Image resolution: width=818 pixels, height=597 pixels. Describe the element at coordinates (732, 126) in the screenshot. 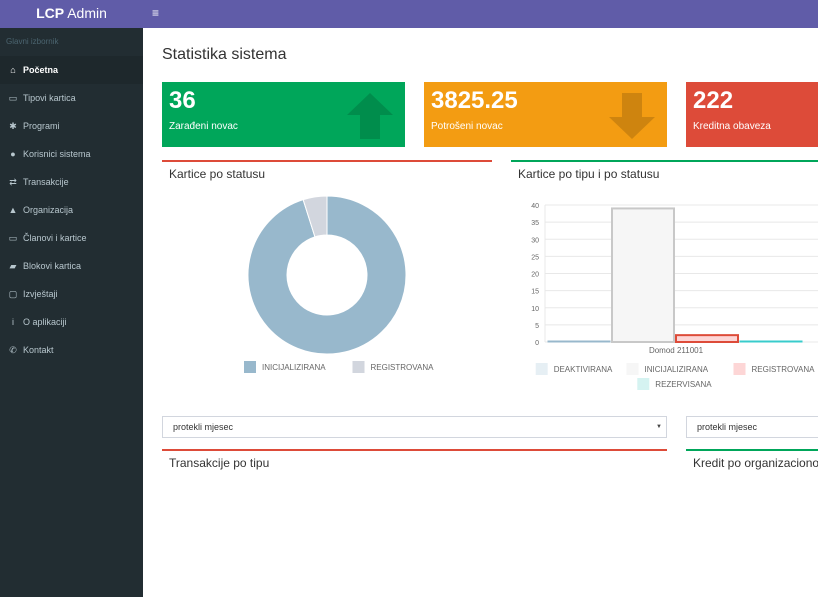

I see `stat-label: Kreditna obaveza` at that location.